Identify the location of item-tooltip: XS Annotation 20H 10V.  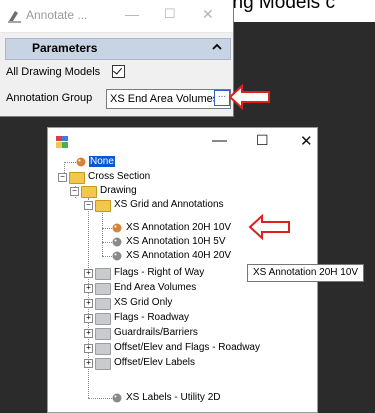
(306, 273).